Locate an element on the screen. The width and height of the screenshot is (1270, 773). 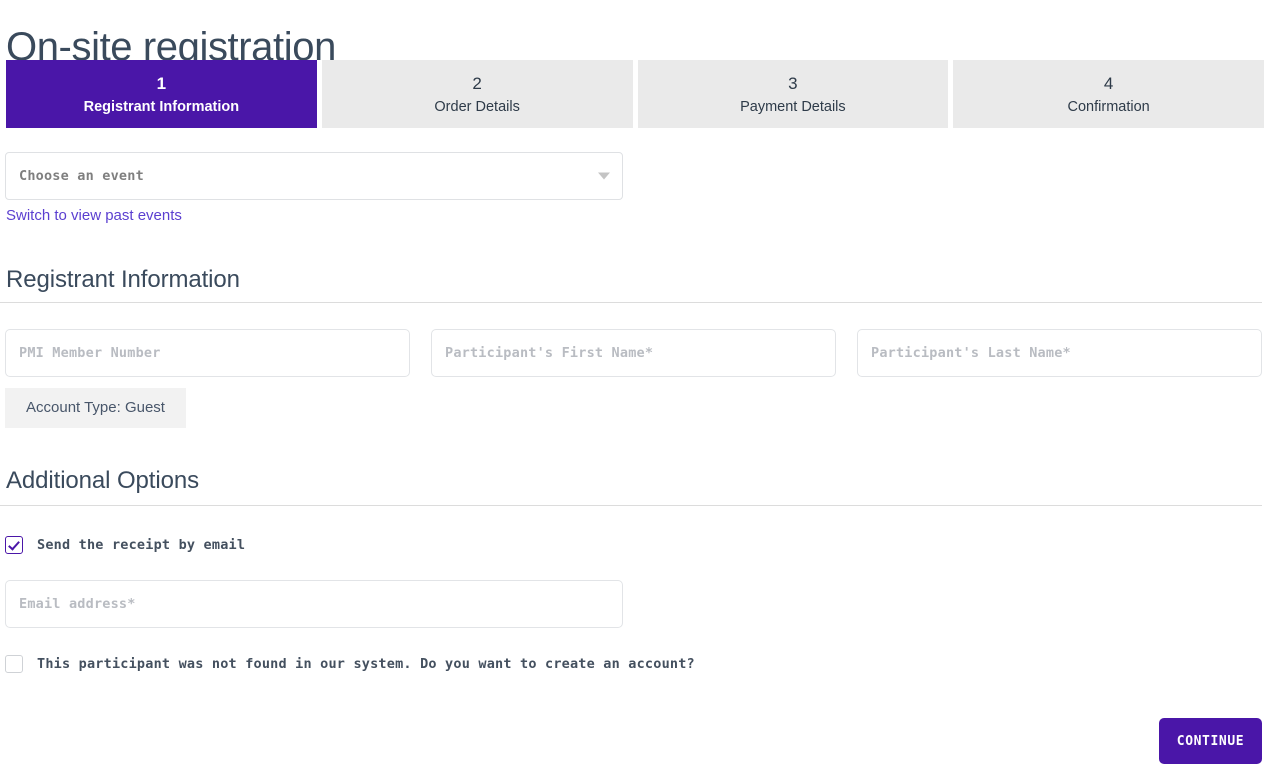
step-tab-registrant-information: 1 Registrant Information is located at coordinates (161, 94).